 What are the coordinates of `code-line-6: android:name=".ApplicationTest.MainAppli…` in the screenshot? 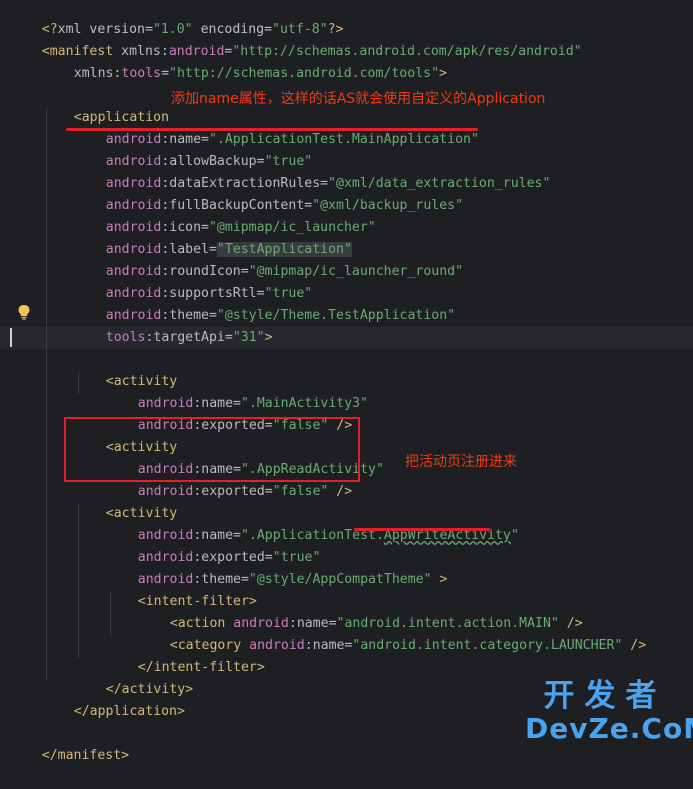 It's located at (292, 139).